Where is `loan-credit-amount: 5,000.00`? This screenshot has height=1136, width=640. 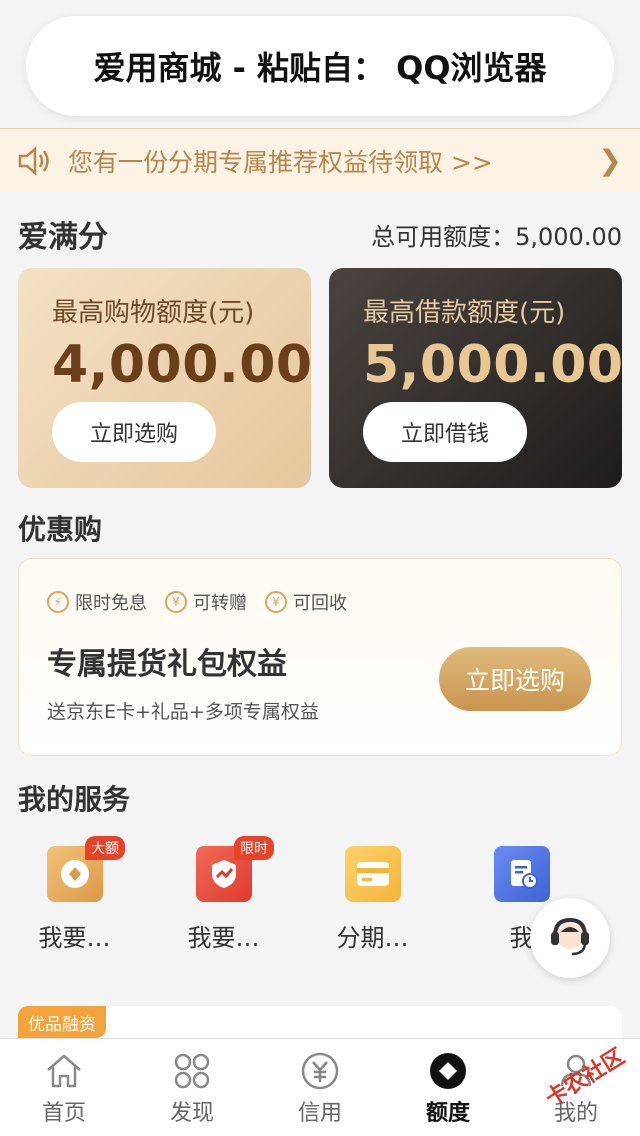
loan-credit-amount: 5,000.00 is located at coordinates (493, 365).